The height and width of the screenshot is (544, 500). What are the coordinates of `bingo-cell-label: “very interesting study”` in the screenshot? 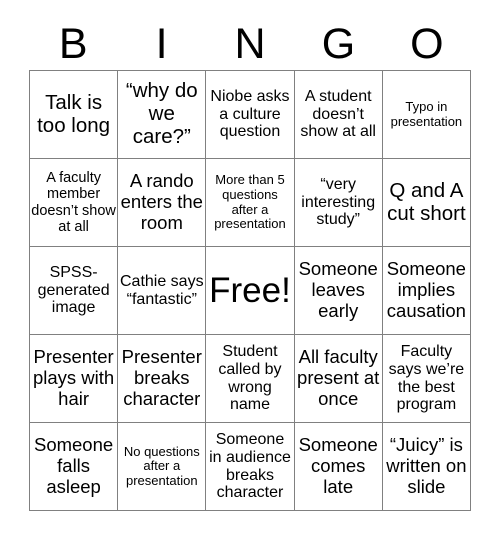 It's located at (338, 202).